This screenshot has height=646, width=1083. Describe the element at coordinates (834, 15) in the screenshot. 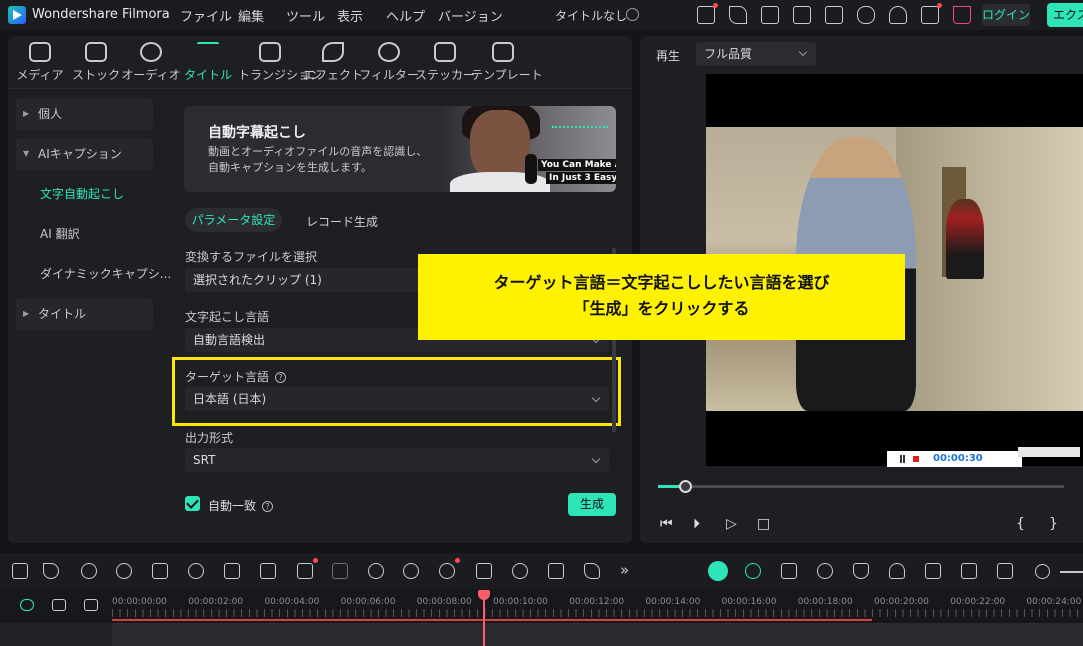

I see `save-icon` at that location.